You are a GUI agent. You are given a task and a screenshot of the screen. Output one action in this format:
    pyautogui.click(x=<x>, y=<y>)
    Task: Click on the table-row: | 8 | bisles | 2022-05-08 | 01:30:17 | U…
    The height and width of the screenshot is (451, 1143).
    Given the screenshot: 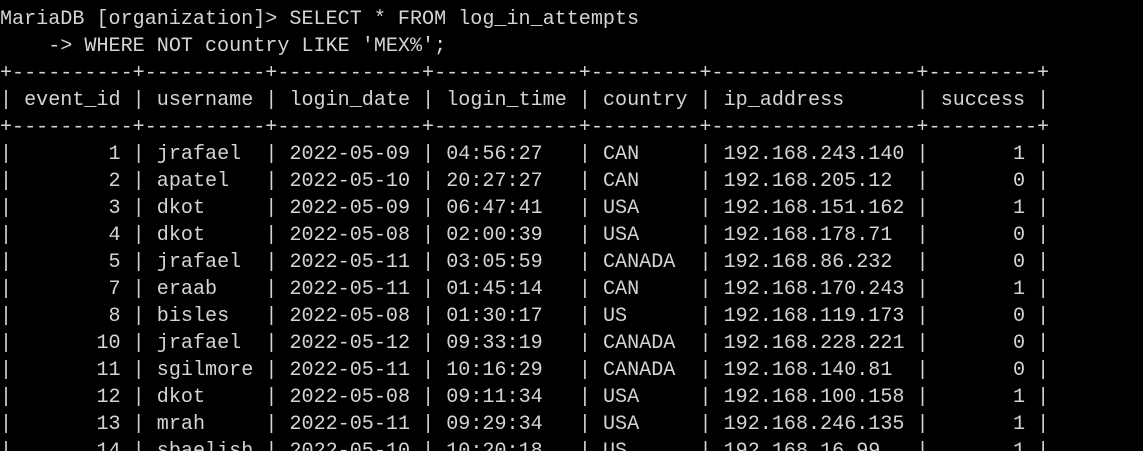 What is the action you would take?
    pyautogui.click(x=525, y=316)
    